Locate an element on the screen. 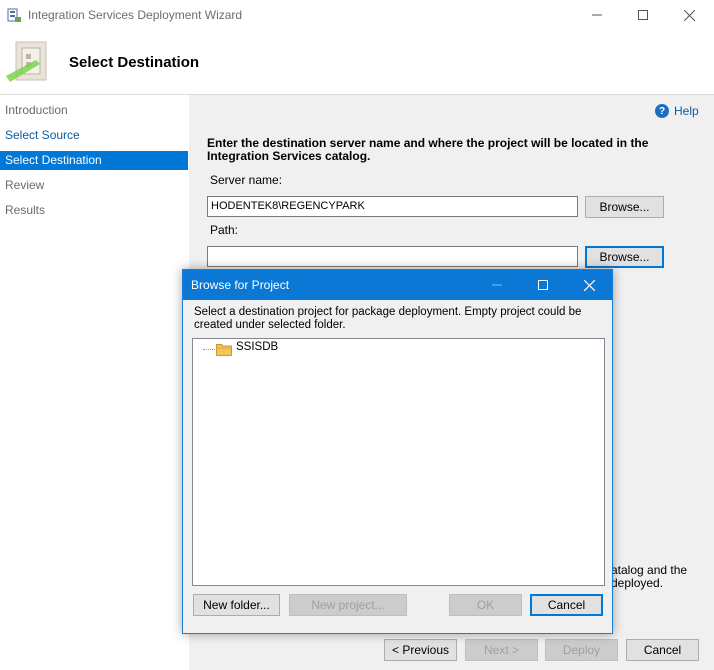 Image resolution: width=714 pixels, height=670 pixels. partially-hidden-text: atalog and the deployed. is located at coordinates (649, 576).